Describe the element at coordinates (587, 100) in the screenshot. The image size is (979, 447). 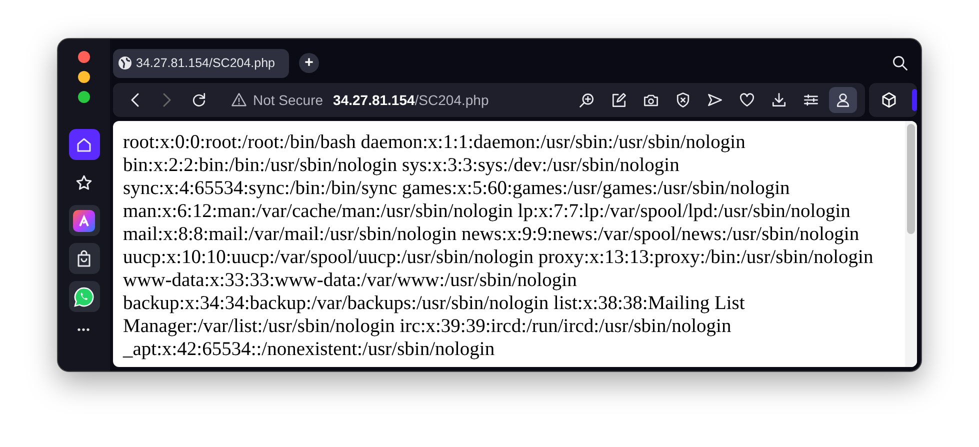
I see `zoom-in-icon` at that location.